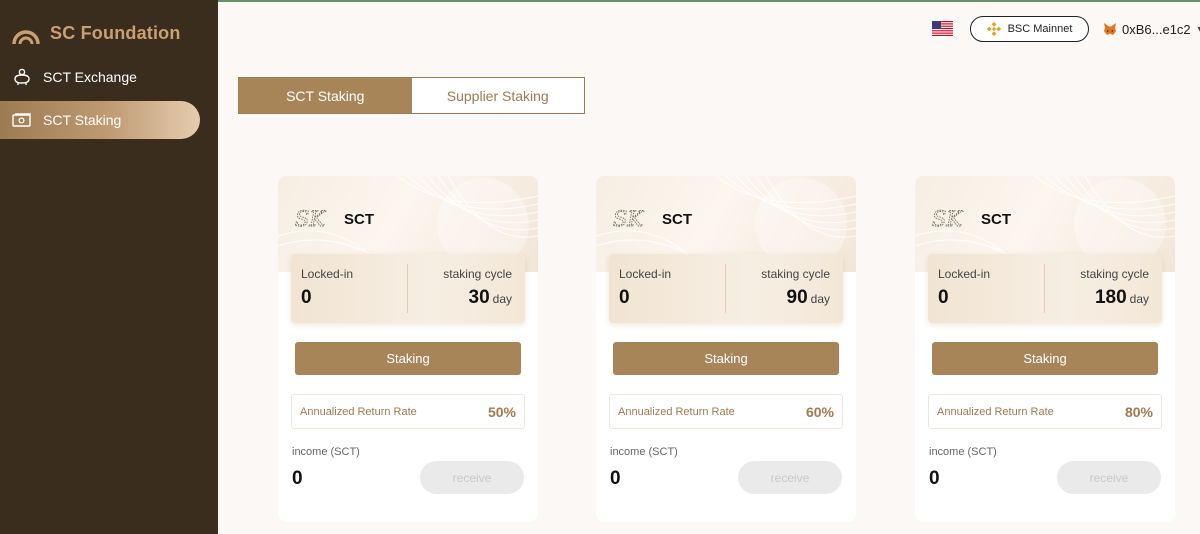 Image resolution: width=1200 pixels, height=534 pixels. I want to click on metamask-fox-icon, so click(1110, 29).